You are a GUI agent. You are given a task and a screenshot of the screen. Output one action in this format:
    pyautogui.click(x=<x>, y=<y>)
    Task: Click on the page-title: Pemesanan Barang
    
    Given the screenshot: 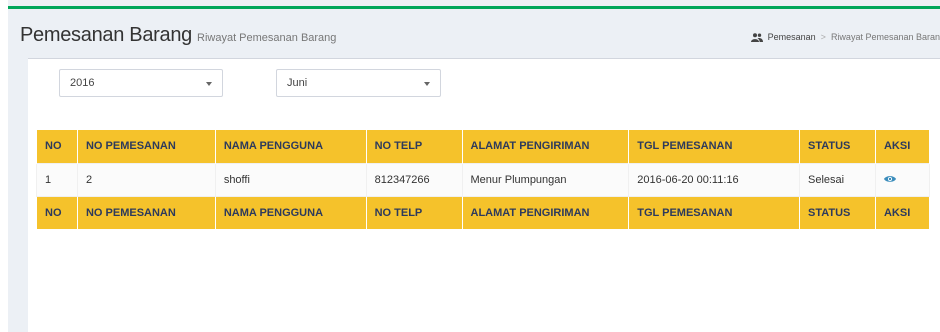 What is the action you would take?
    pyautogui.click(x=106, y=35)
    